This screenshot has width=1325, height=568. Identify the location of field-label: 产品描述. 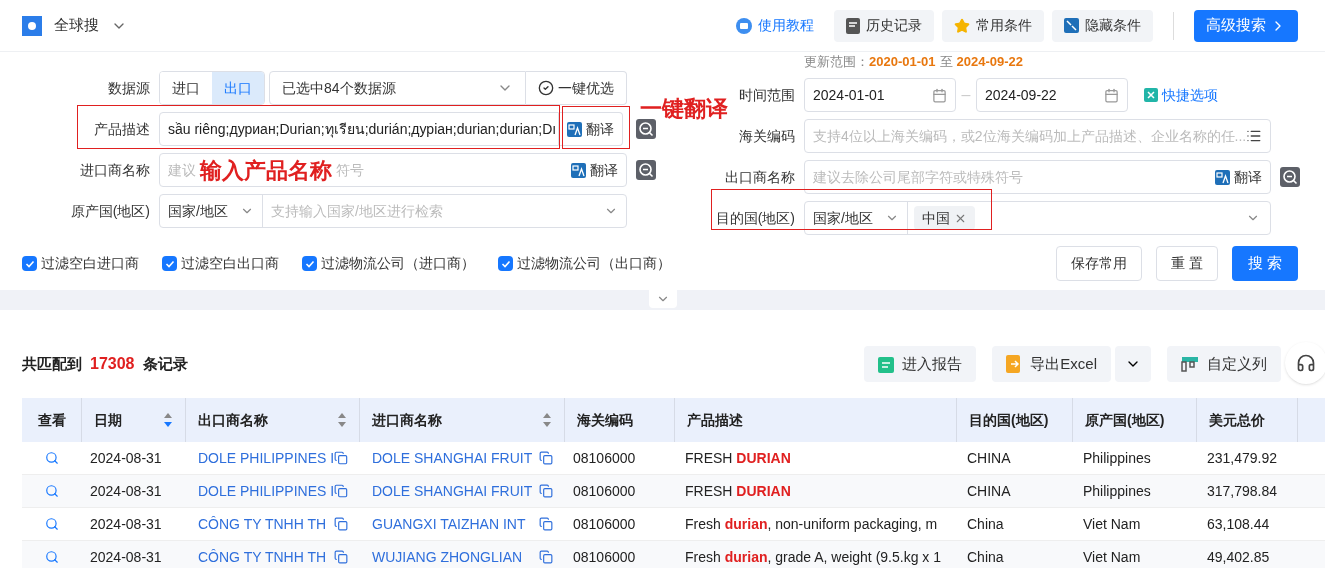
(121, 129).